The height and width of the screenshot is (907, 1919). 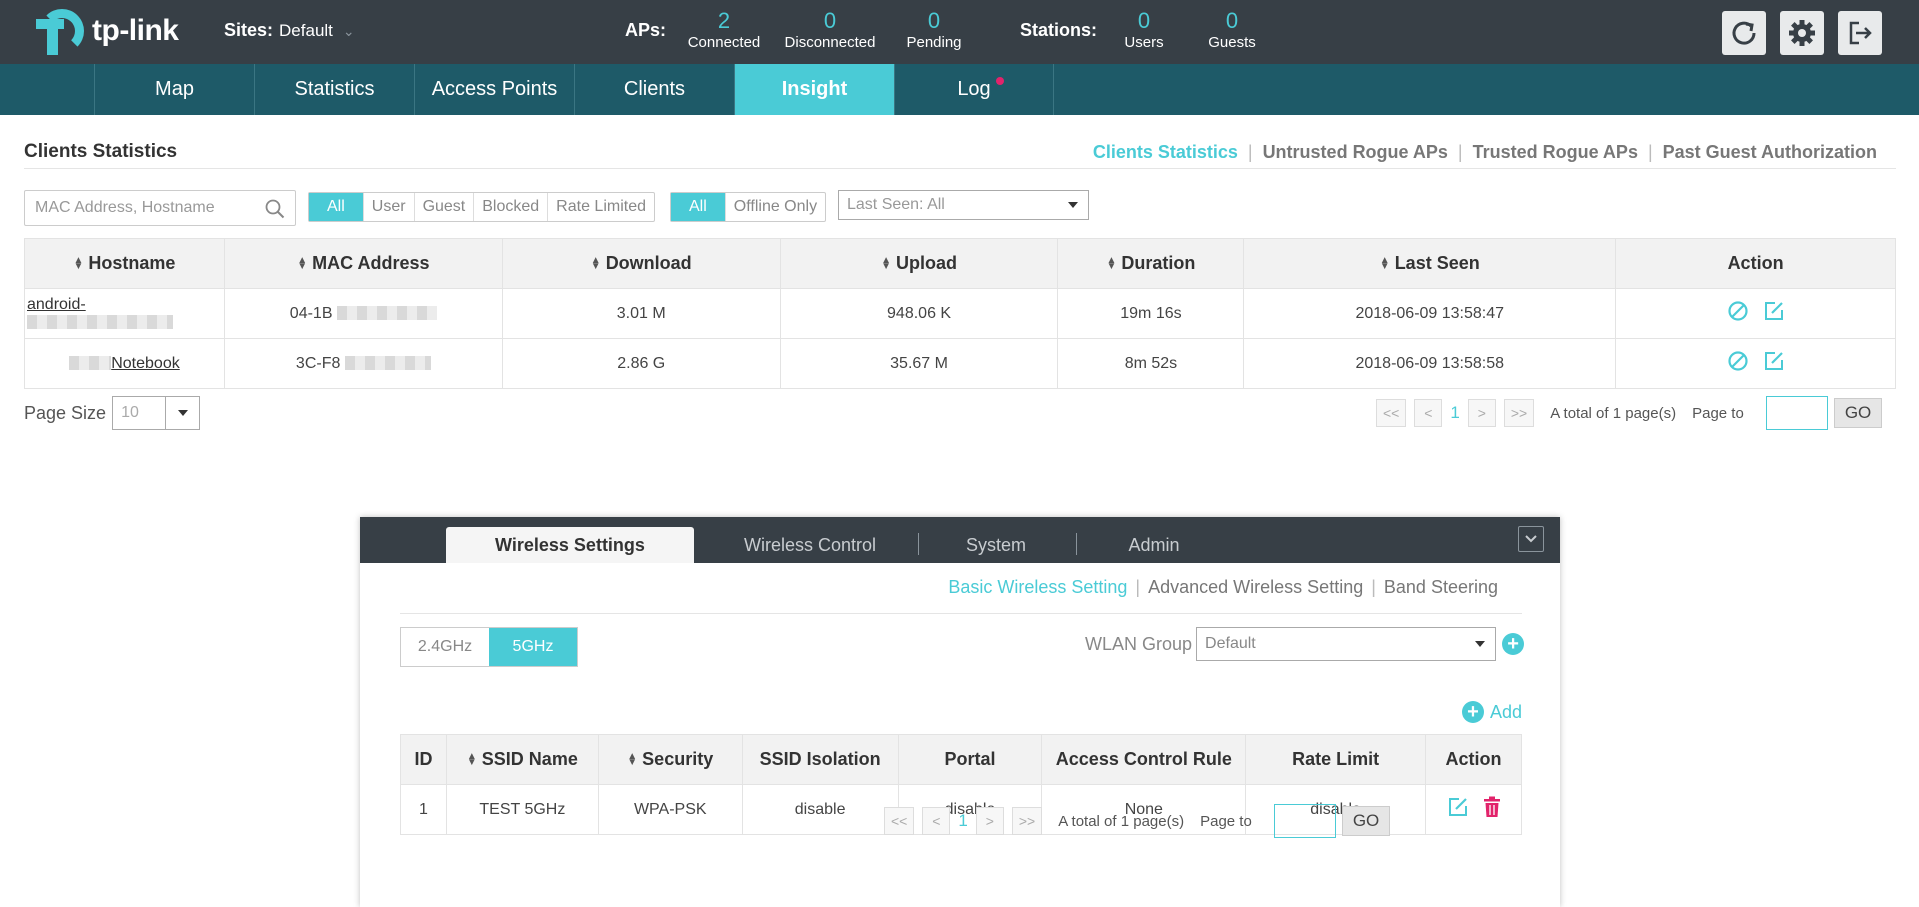 What do you see at coordinates (654, 89) in the screenshot?
I see `nav-clients: Clients` at bounding box center [654, 89].